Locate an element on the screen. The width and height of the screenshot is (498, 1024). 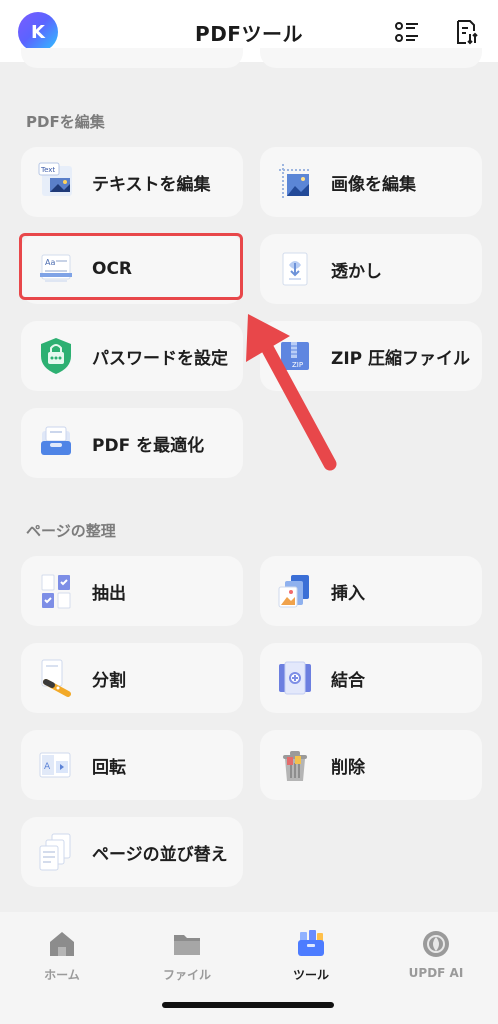
folder-icon is located at coordinates (187, 945).